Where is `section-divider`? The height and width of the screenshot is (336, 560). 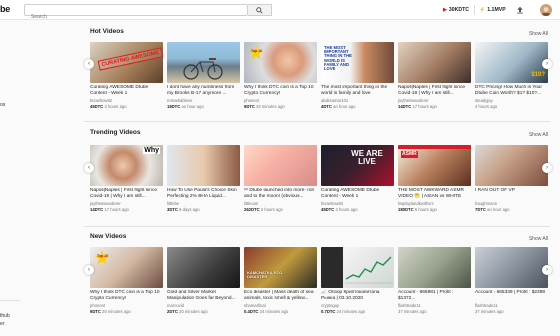 section-divider is located at coordinates (317, 121).